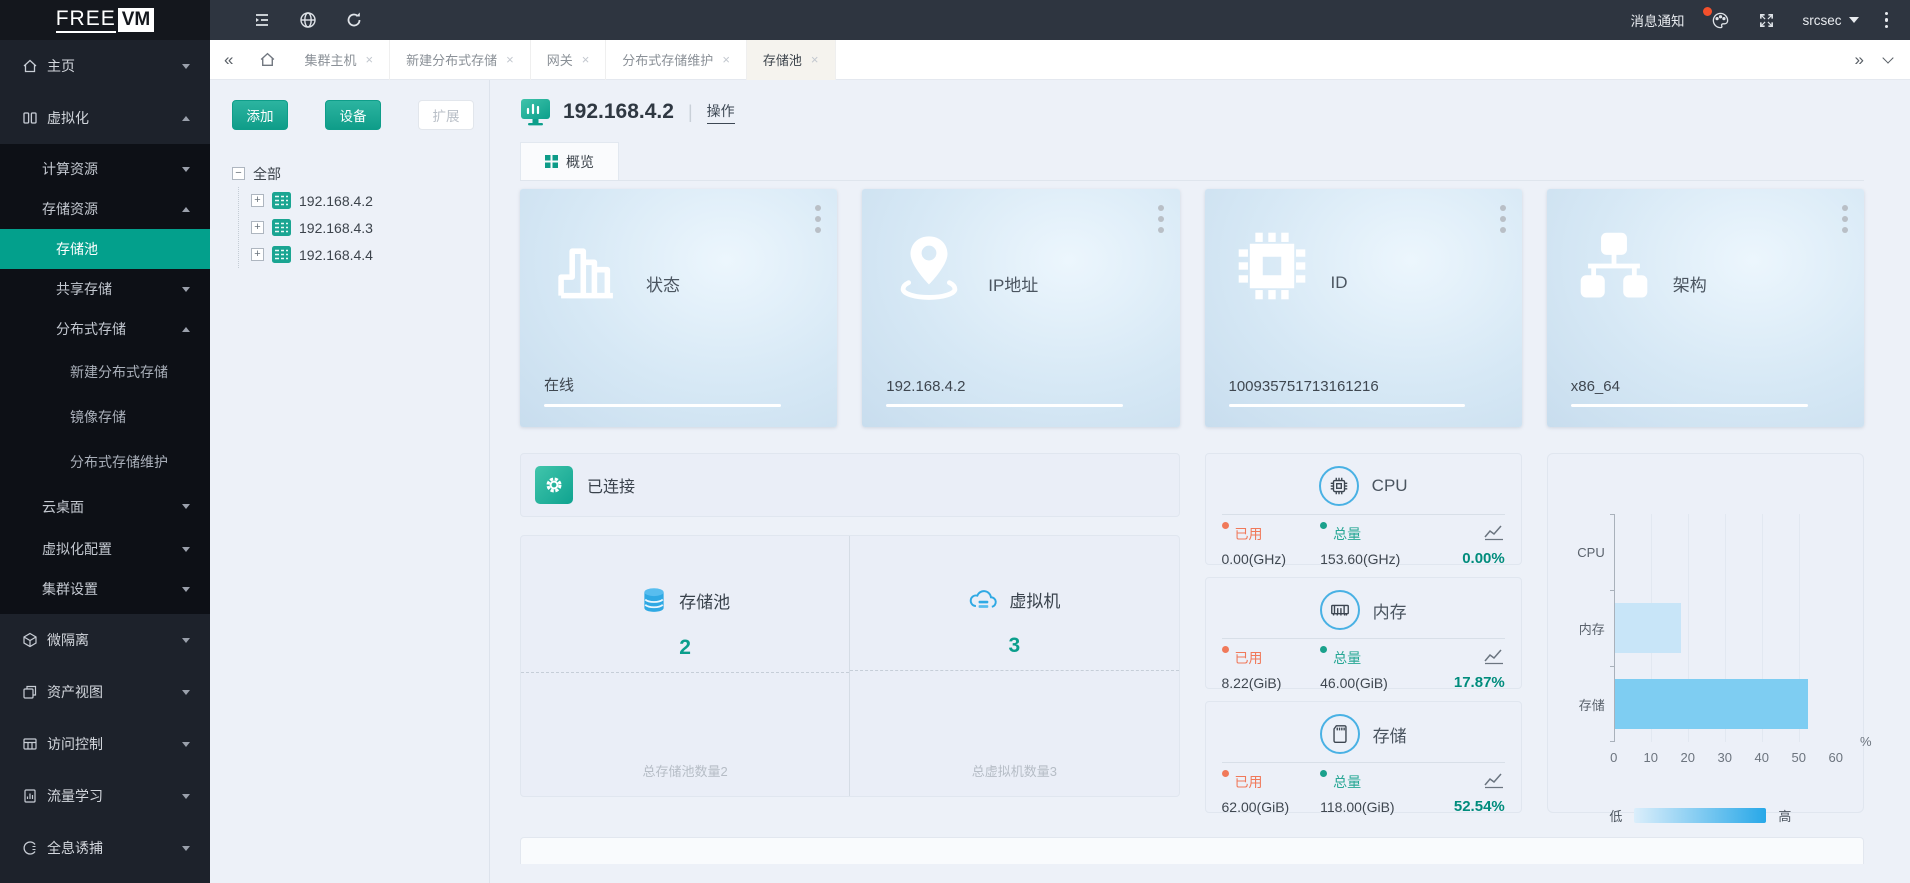 The image size is (1910, 883). I want to click on tab-distributed-storage-maintenance: 分布式存储维护 ×, so click(676, 59).